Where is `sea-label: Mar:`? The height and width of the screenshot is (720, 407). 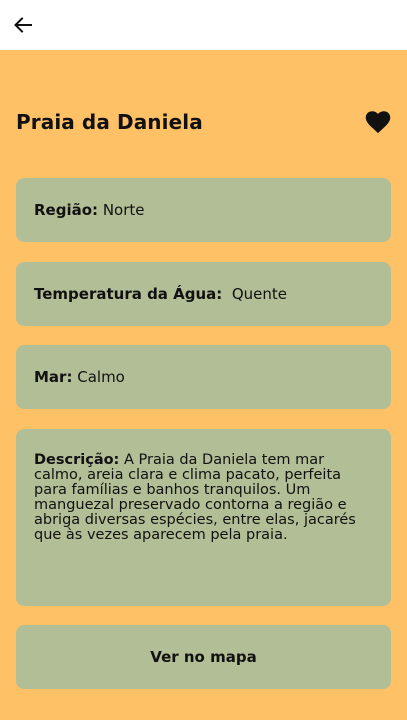
sea-label: Mar: is located at coordinates (53, 377).